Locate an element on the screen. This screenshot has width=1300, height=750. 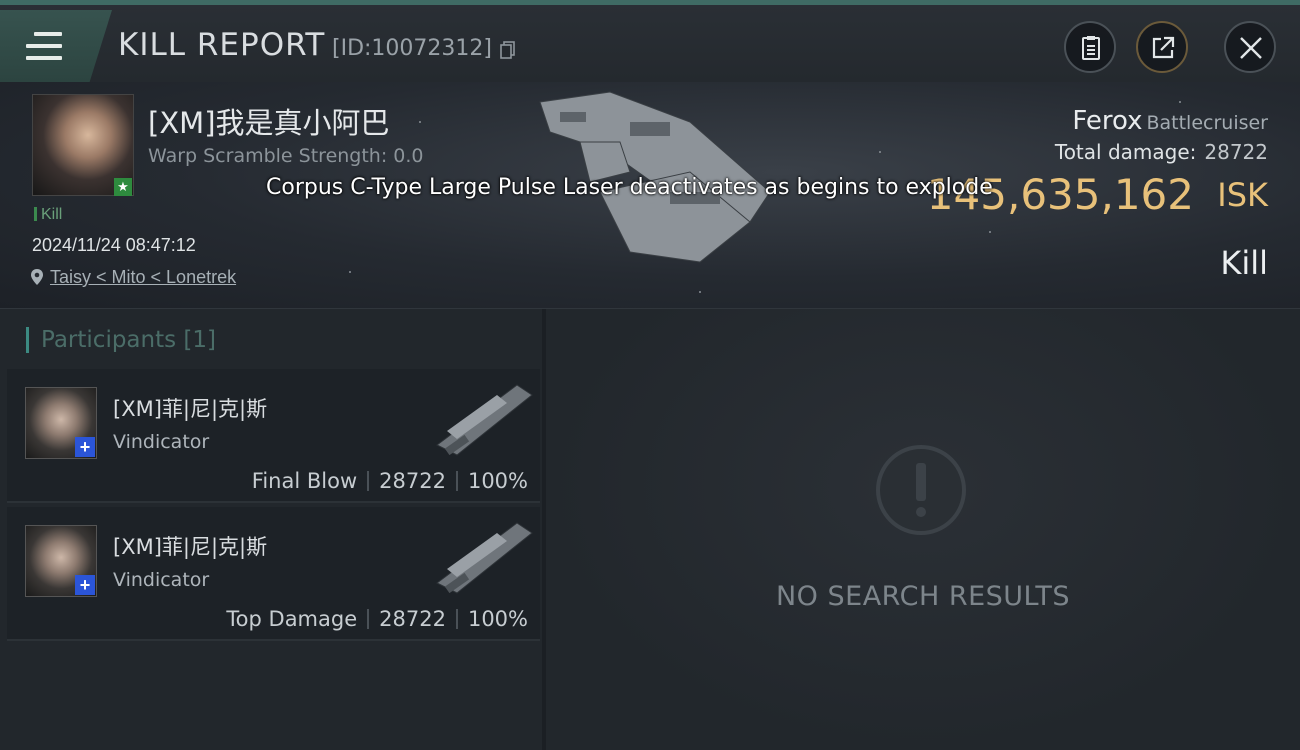
copy-icon is located at coordinates (508, 50).